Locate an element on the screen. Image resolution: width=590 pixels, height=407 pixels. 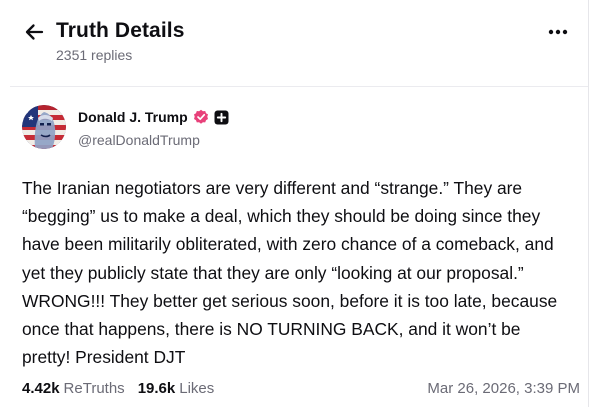
back-button is located at coordinates (34, 32).